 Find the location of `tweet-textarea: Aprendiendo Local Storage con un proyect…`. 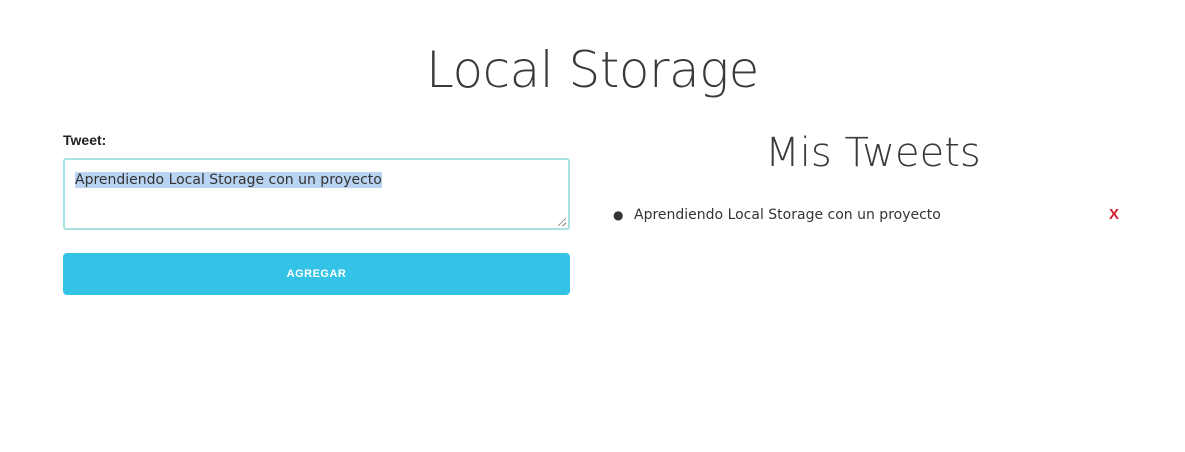

tweet-textarea: Aprendiendo Local Storage con un proyect… is located at coordinates (316, 194).